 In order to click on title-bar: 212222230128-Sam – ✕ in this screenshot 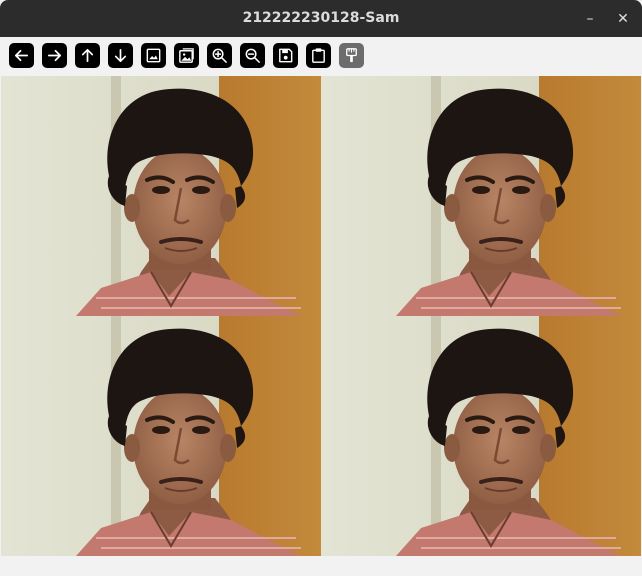, I will do `click(321, 18)`.